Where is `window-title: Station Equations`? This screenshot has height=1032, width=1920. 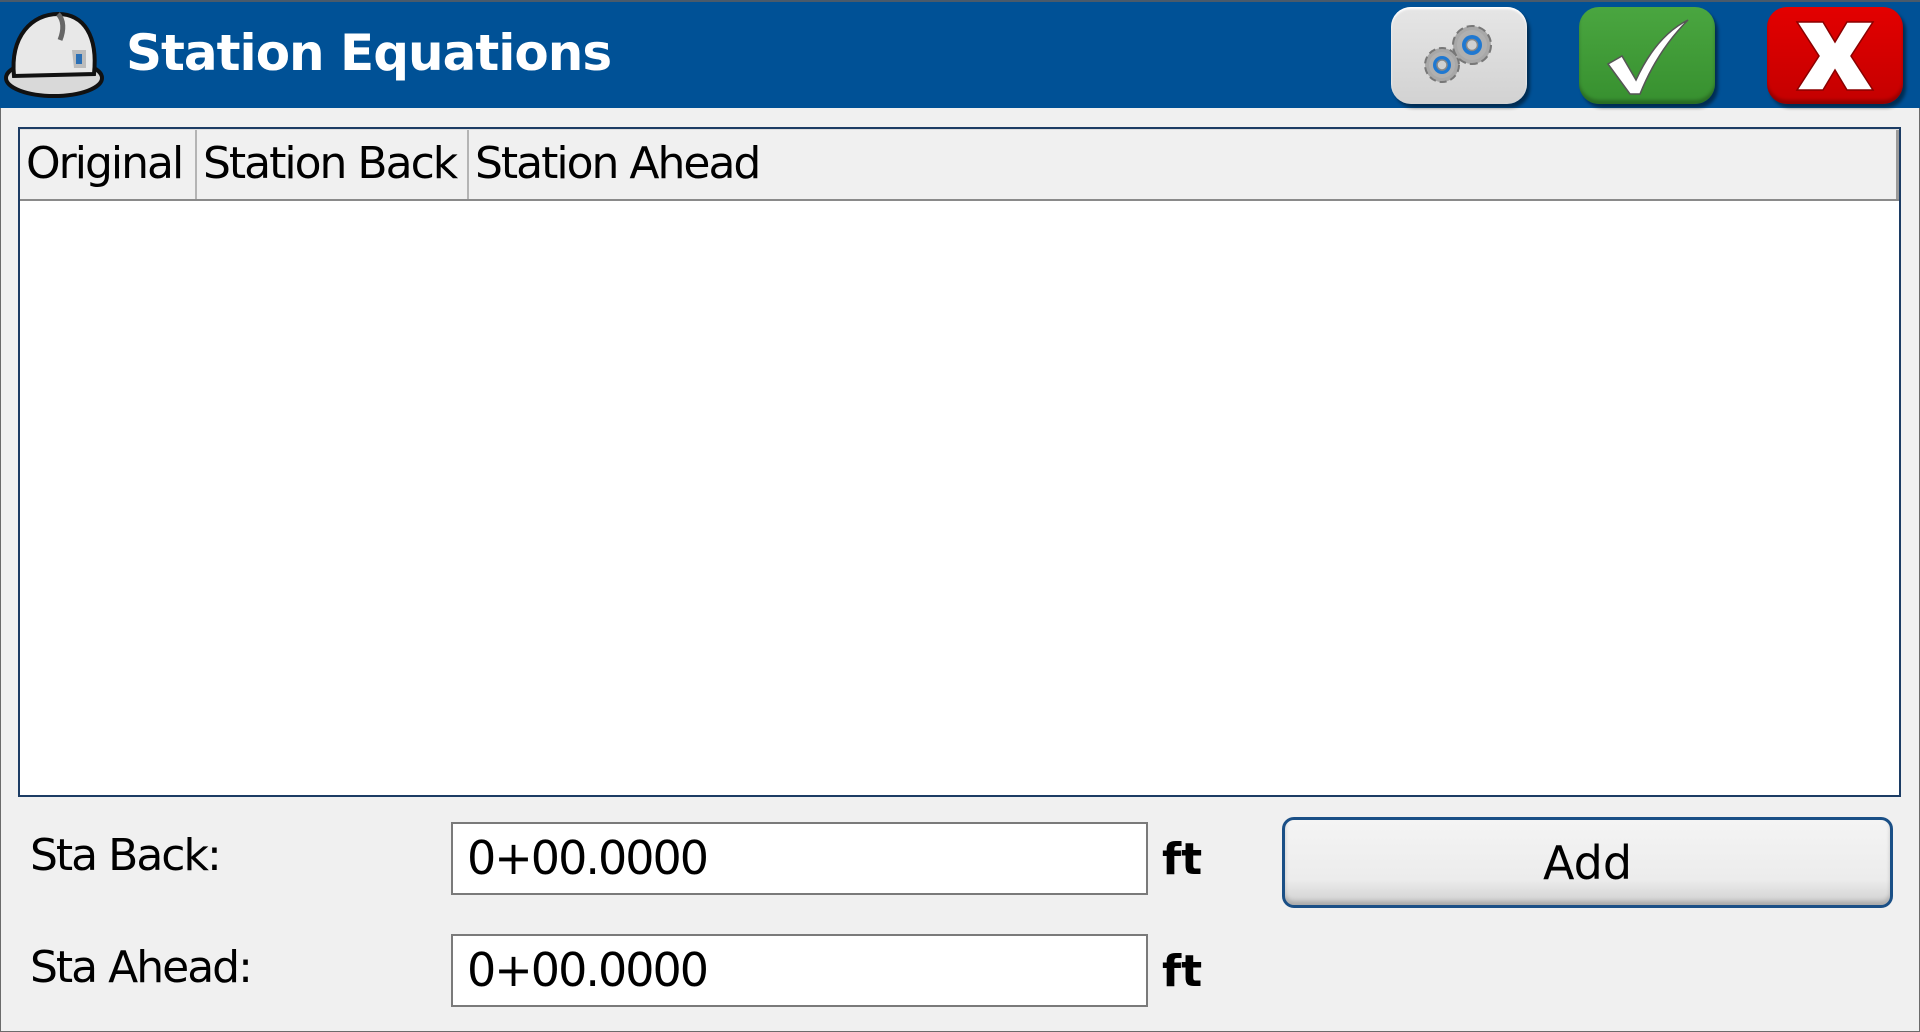 window-title: Station Equations is located at coordinates (369, 53).